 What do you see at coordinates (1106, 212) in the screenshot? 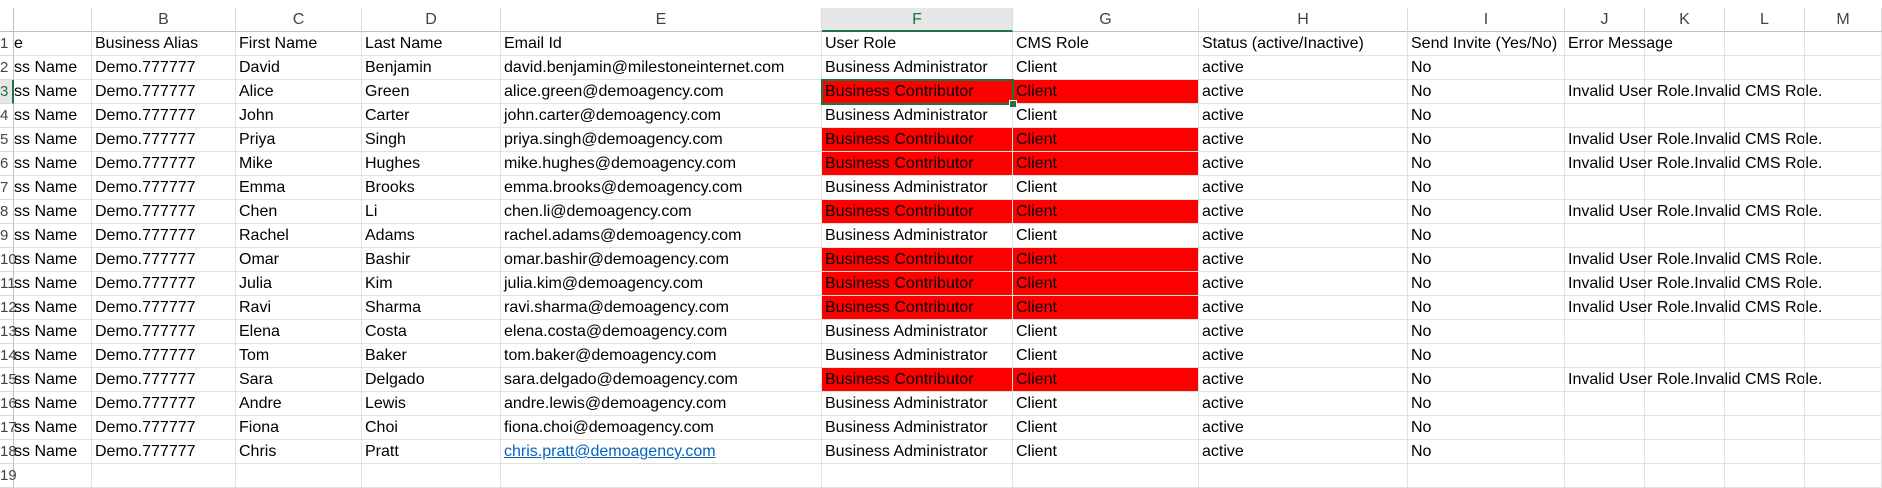
I see `cell-G8: Client` at bounding box center [1106, 212].